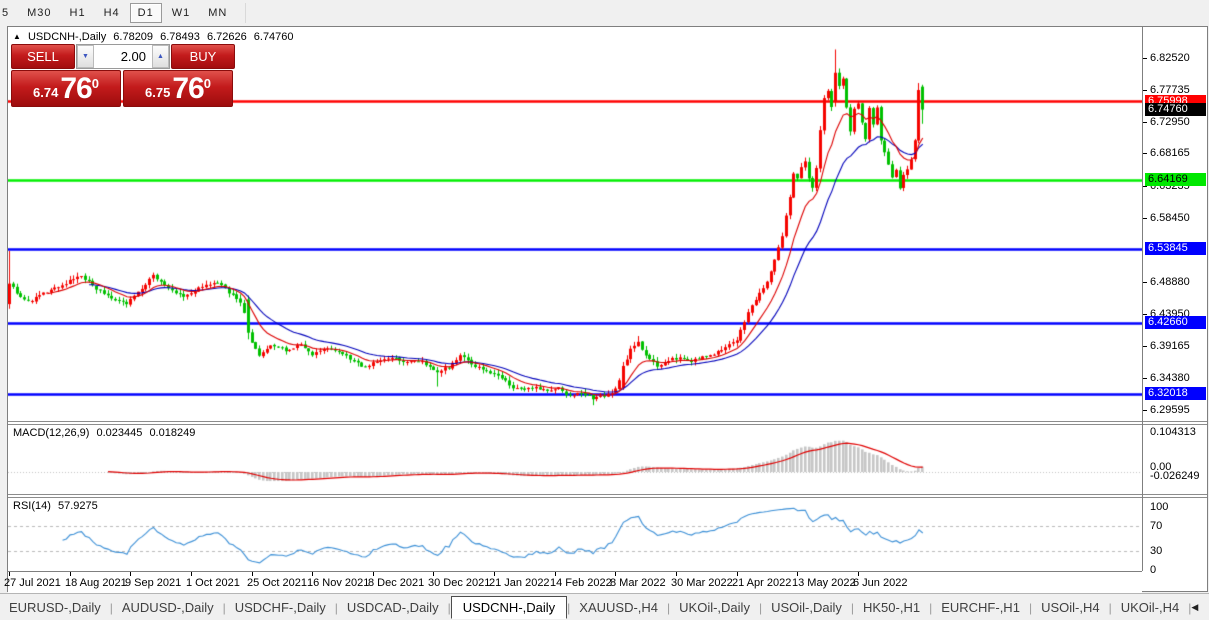 Image resolution: width=1209 pixels, height=620 pixels. I want to click on timeframe-button-d1: D1, so click(145, 12).